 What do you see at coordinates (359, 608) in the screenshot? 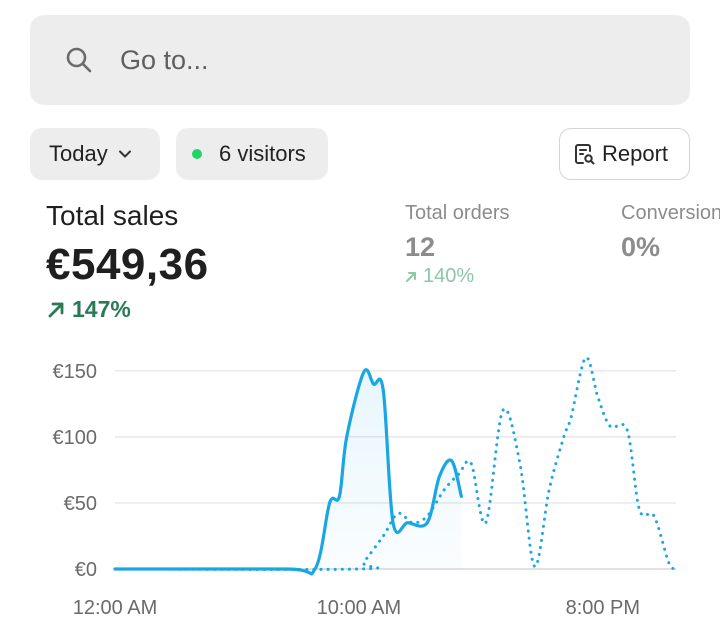
I see `x-tick-label: 10:00 AM` at bounding box center [359, 608].